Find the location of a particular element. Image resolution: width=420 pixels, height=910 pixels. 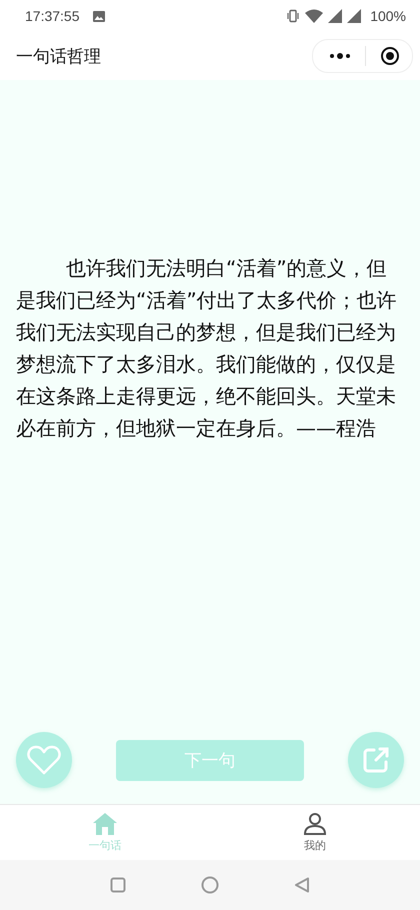

next-button: 下一句 is located at coordinates (210, 760).